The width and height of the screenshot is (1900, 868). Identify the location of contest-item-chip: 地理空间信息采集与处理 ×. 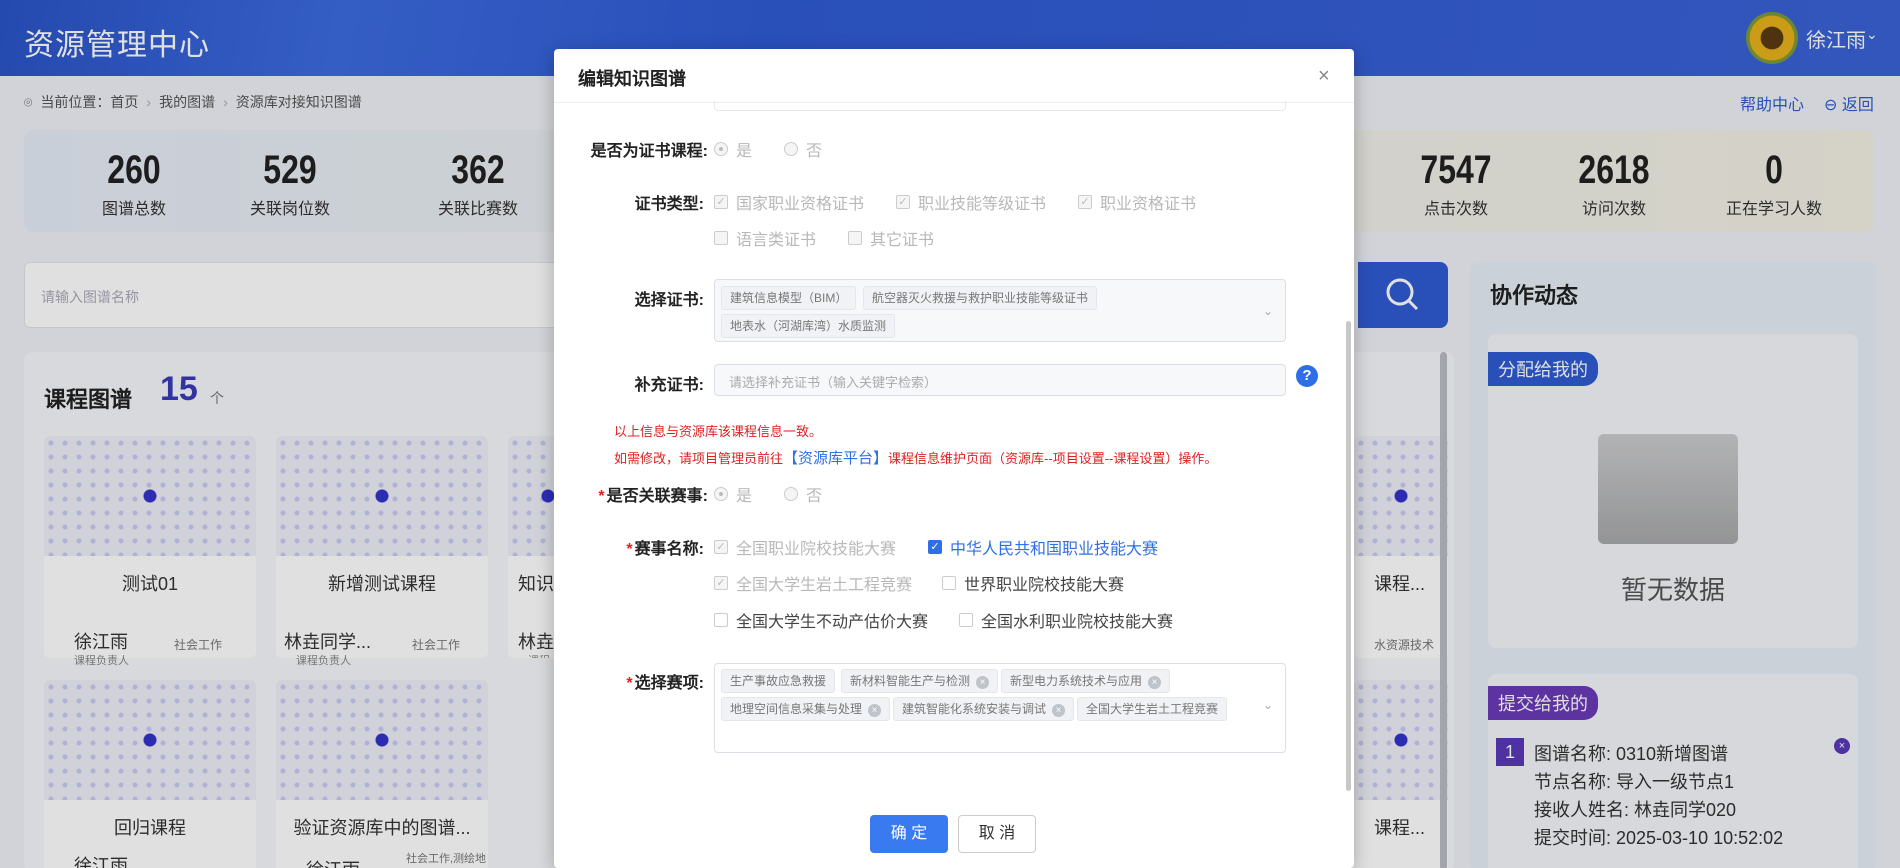
(806, 709).